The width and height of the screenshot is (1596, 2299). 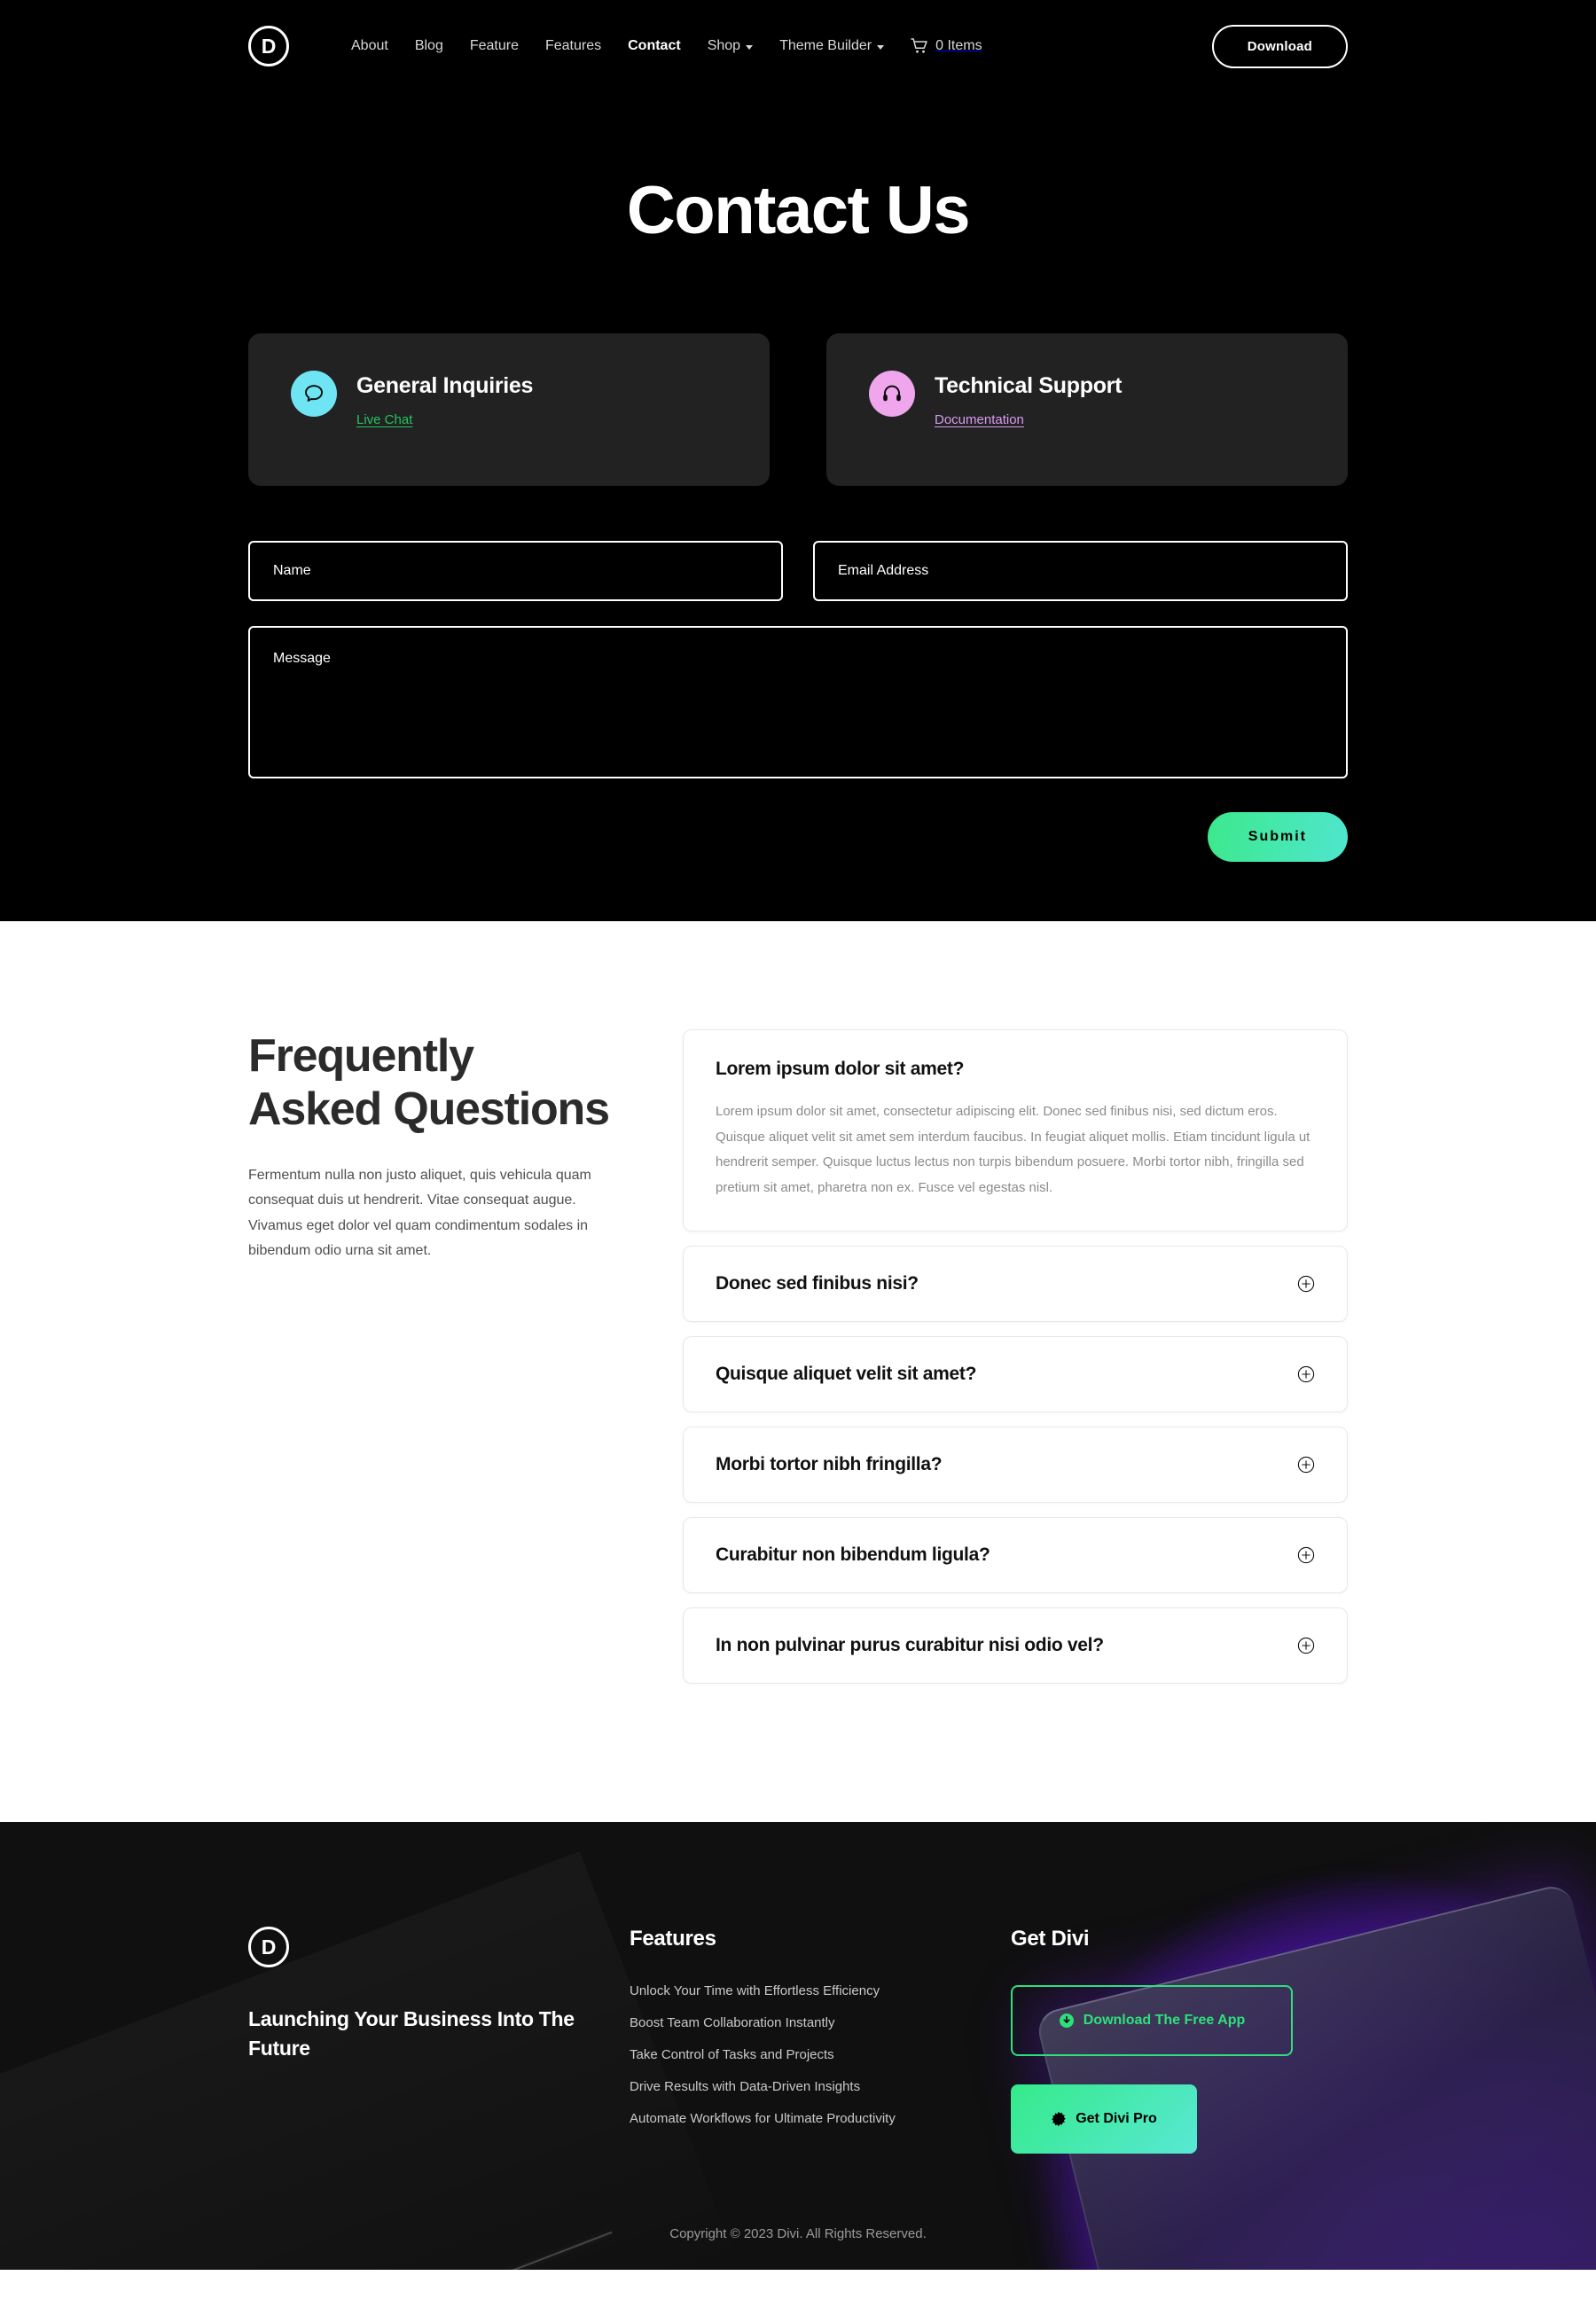 I want to click on download-free-app-button: Download The Free App, so click(x=1152, y=2020).